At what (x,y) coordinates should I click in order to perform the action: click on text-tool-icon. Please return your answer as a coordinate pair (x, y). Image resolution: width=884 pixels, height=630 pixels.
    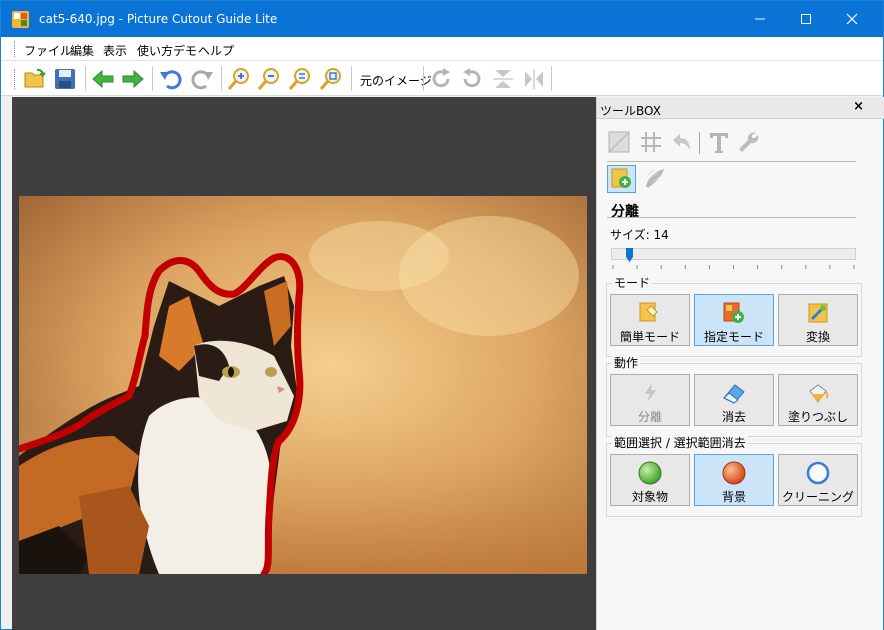
    Looking at the image, I should click on (719, 143).